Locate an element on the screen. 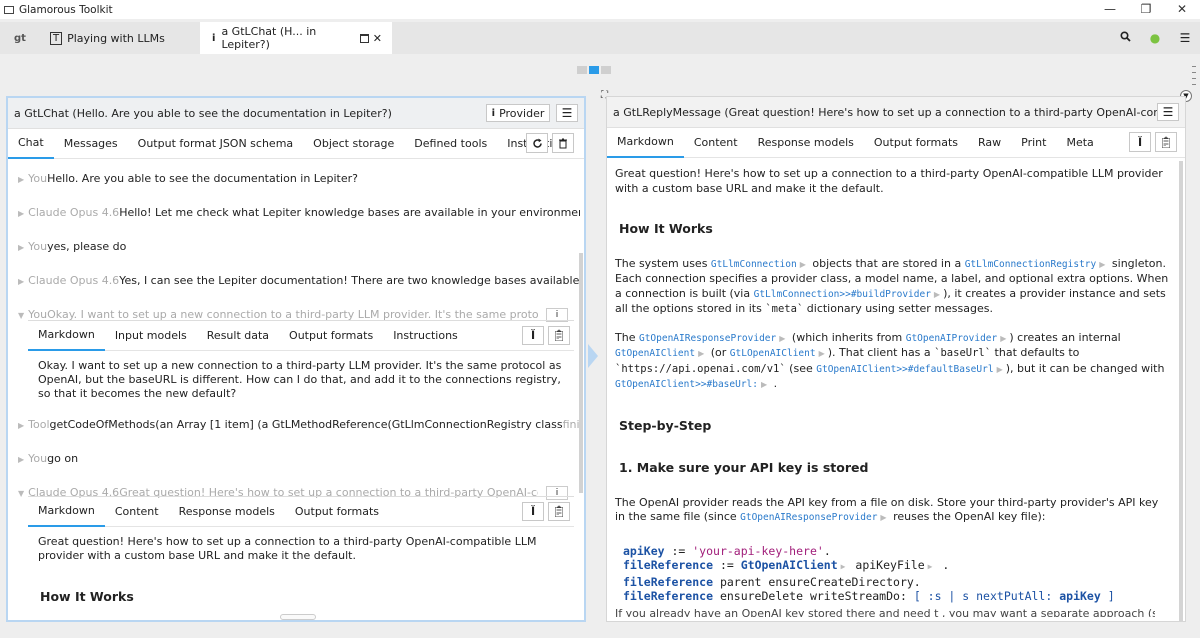 This screenshot has height=638, width=1200. tab-output-format: Output format JSON schema is located at coordinates (216, 143).